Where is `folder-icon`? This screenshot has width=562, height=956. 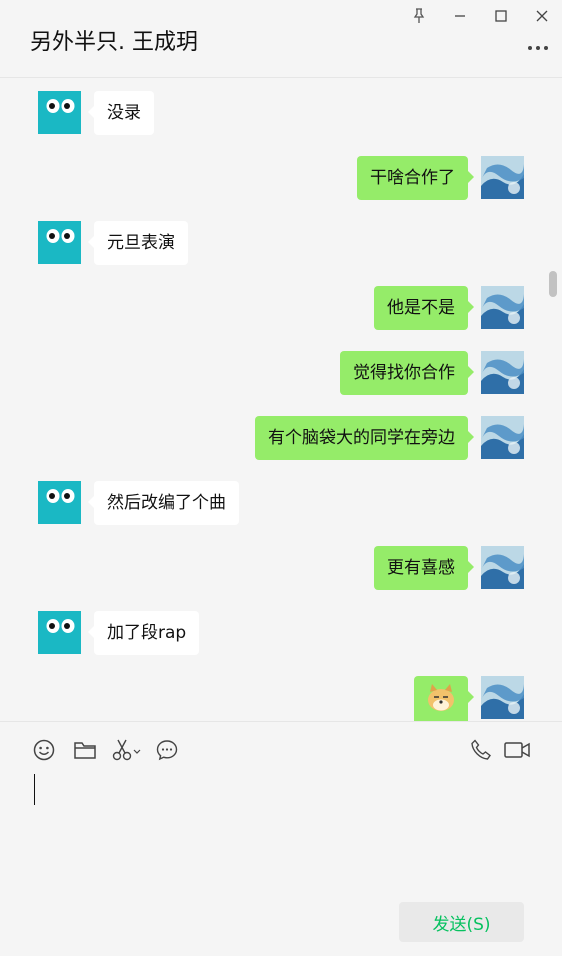
folder-icon is located at coordinates (85, 750).